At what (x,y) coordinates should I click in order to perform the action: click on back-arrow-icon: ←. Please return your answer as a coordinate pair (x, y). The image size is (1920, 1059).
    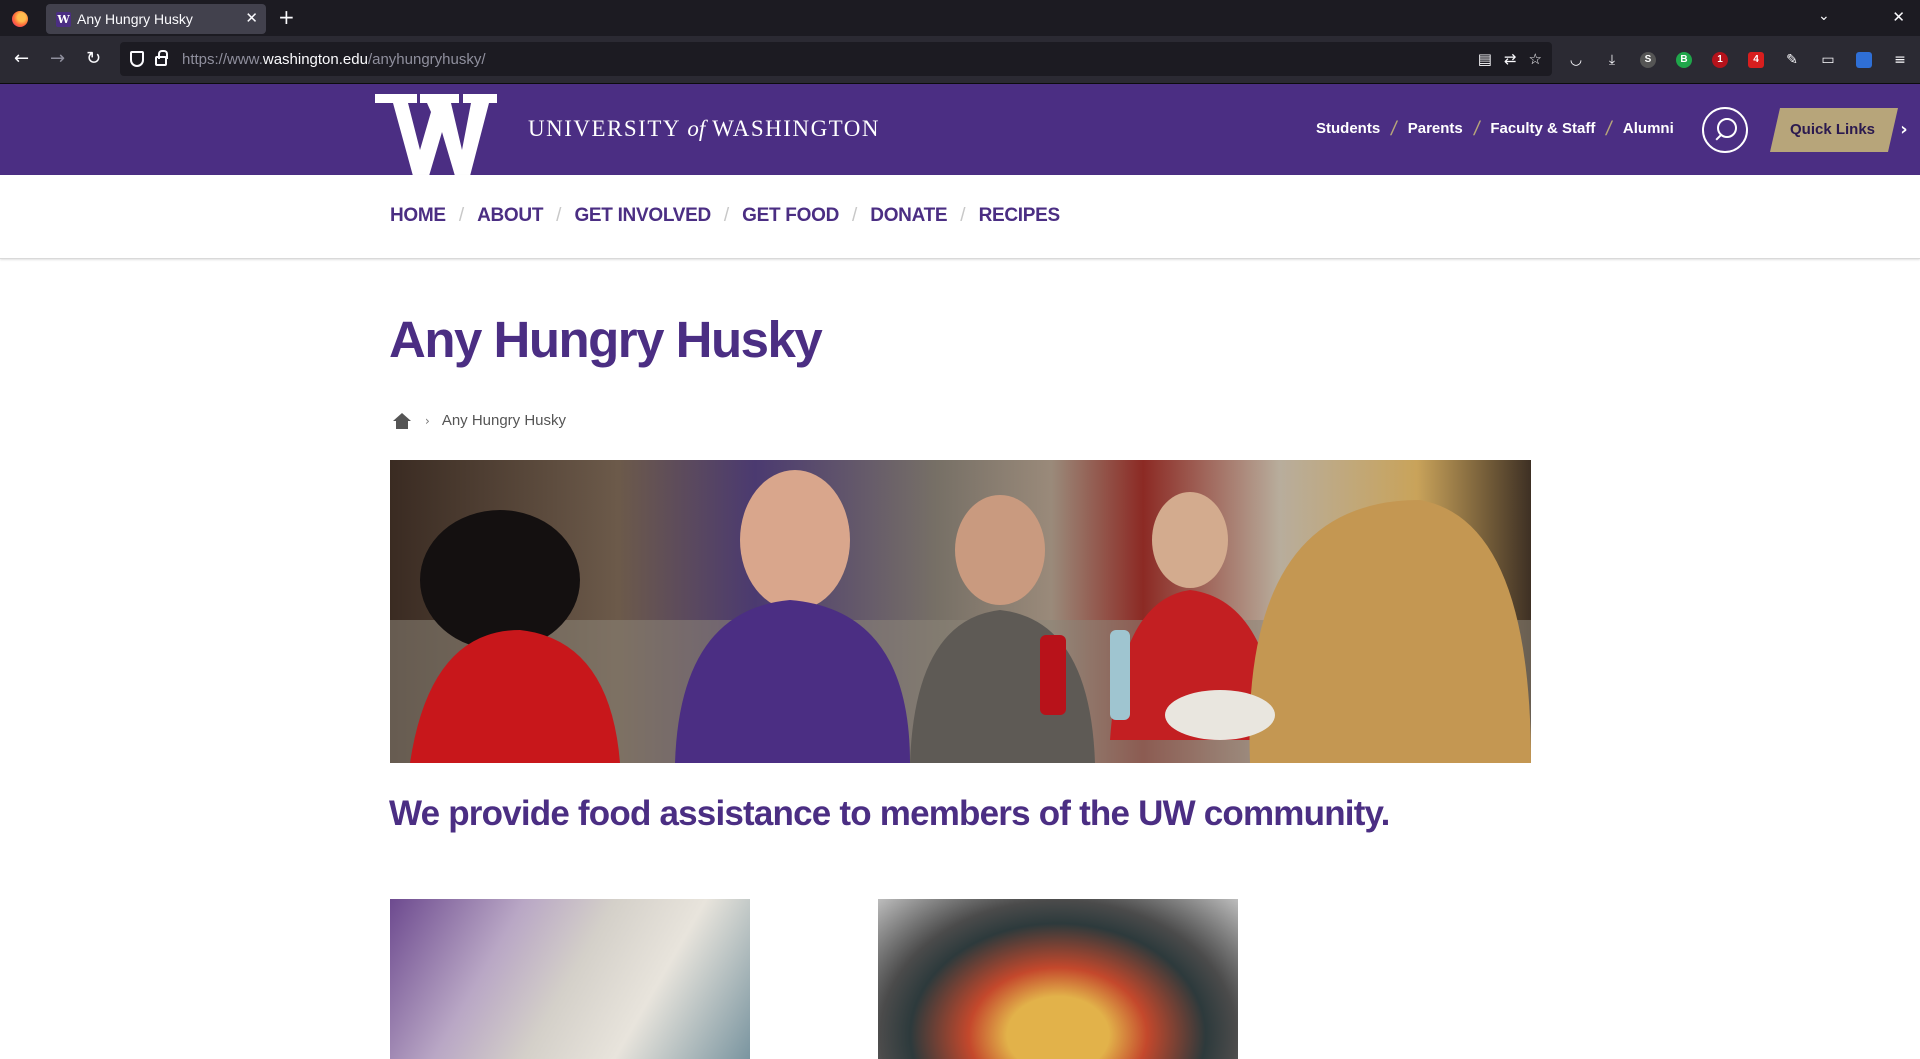
    Looking at the image, I should click on (21, 59).